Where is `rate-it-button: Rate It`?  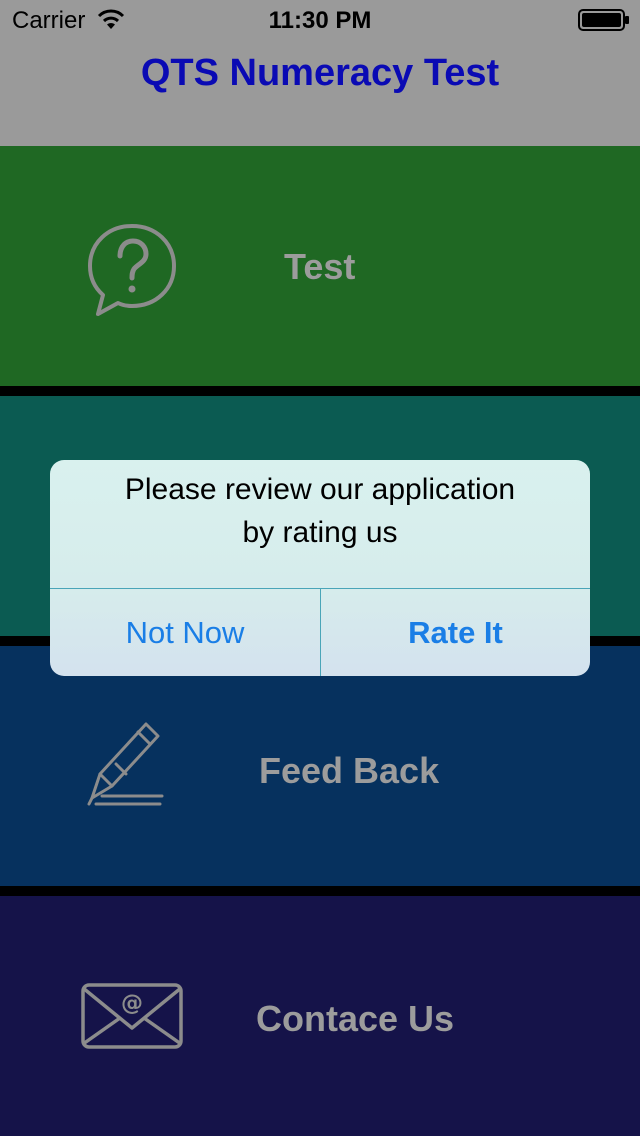 rate-it-button: Rate It is located at coordinates (455, 632).